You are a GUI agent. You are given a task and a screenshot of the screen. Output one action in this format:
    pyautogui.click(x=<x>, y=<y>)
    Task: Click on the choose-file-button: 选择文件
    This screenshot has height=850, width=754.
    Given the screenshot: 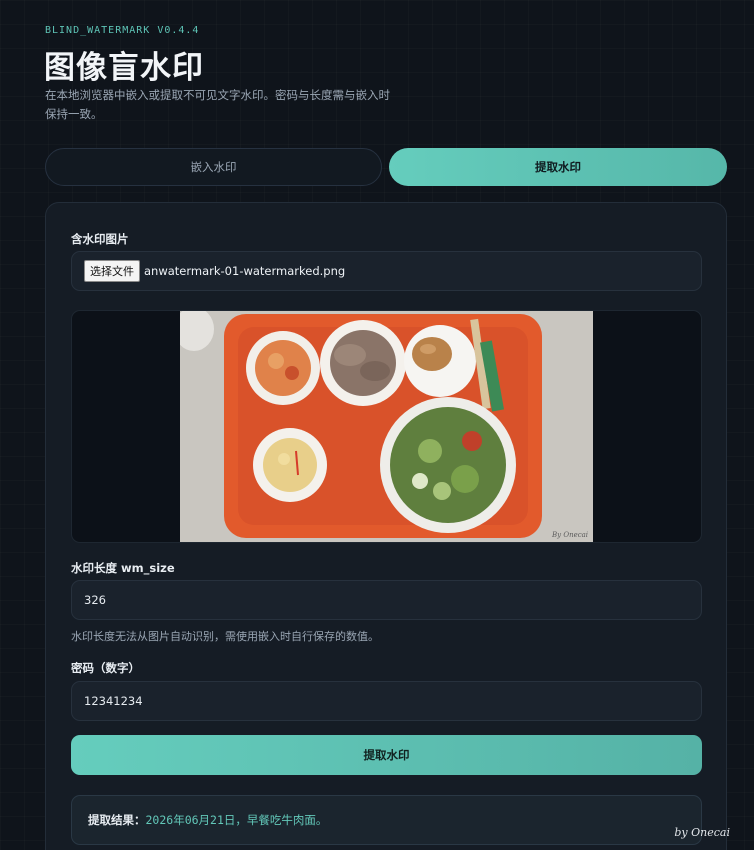 What is the action you would take?
    pyautogui.click(x=112, y=271)
    